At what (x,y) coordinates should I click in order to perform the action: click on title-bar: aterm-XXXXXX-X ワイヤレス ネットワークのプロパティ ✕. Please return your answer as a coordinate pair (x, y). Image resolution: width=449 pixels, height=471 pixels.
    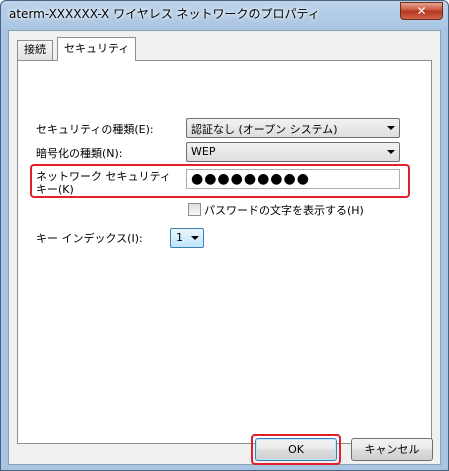
    Looking at the image, I should click on (224, 14).